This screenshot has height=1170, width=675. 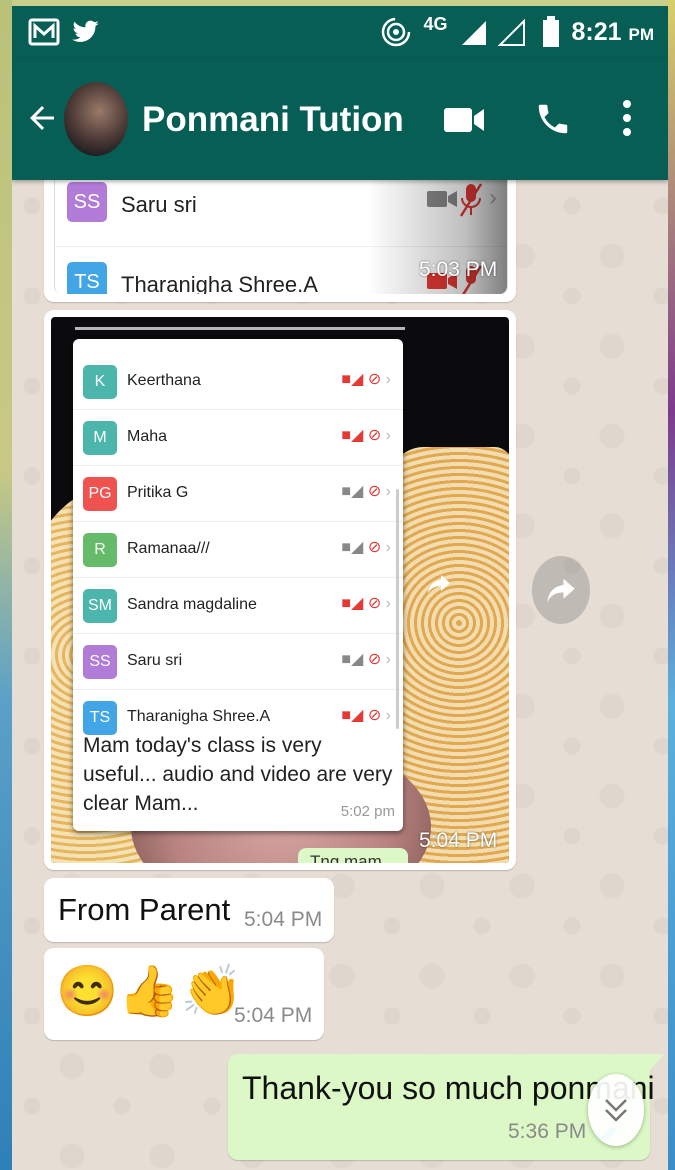 What do you see at coordinates (458, 269) in the screenshot?
I see `message-time: 5:03 PM` at bounding box center [458, 269].